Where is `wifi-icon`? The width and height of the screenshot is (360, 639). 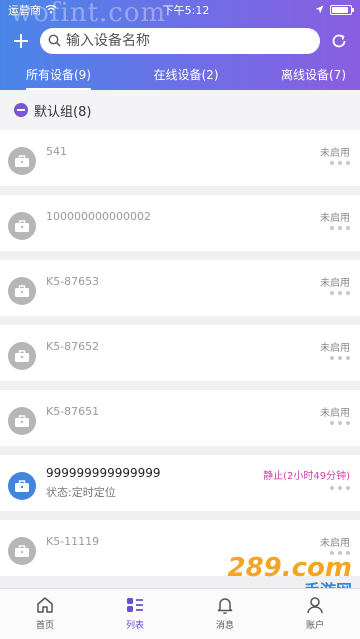
wifi-icon is located at coordinates (51, 10).